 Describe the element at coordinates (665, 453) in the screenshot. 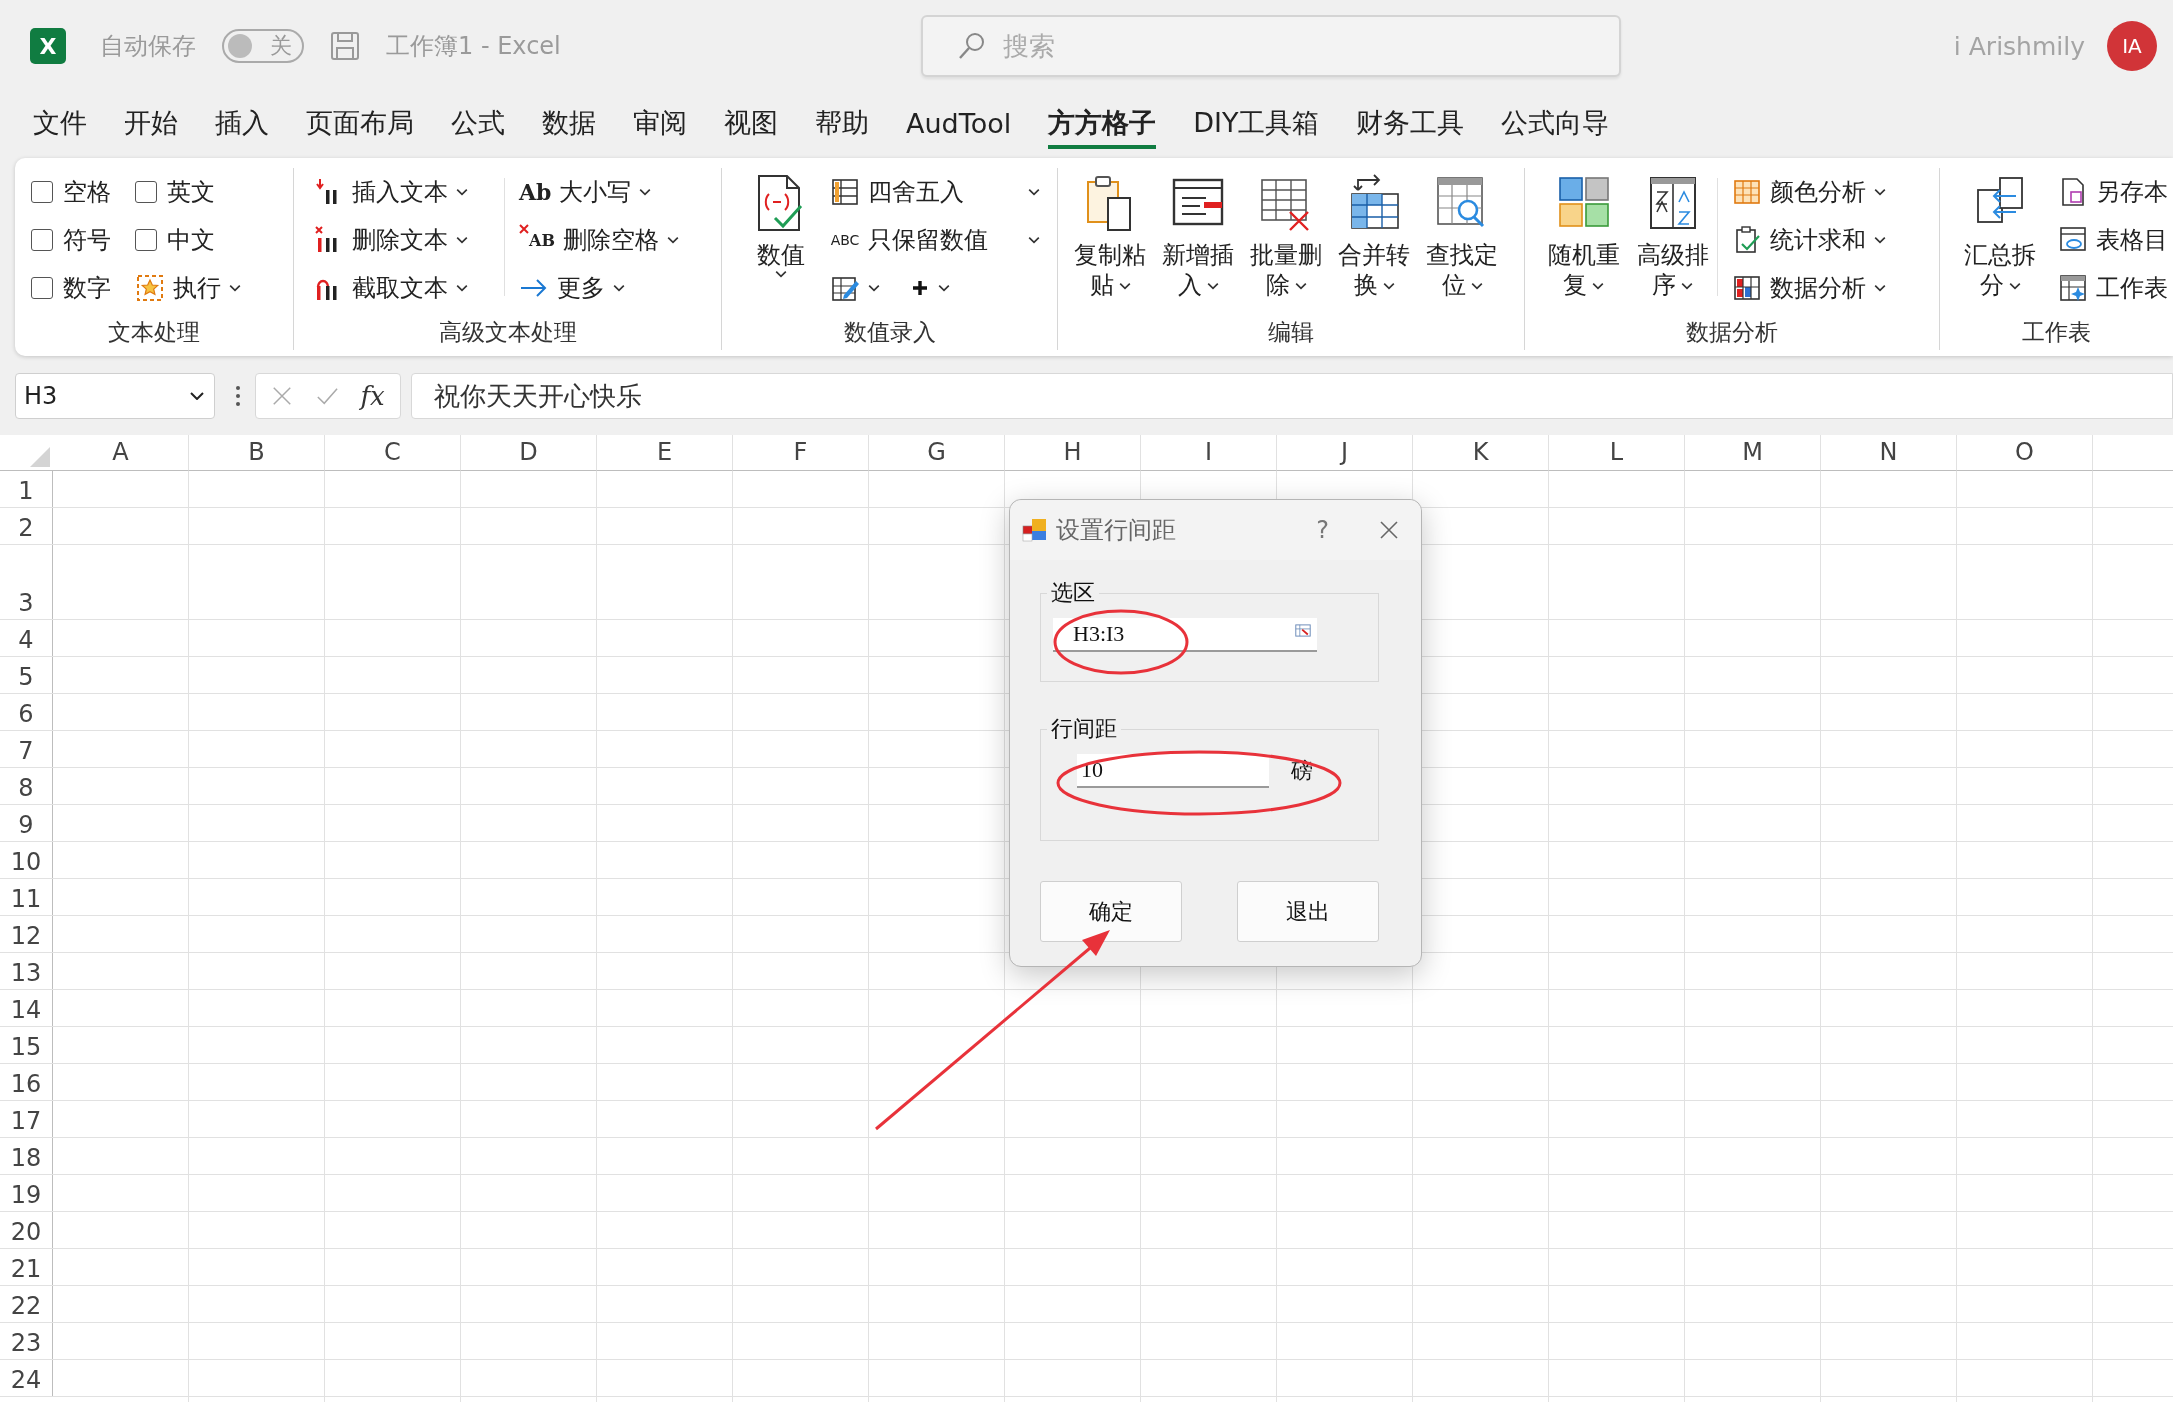

I see `column-header: E` at that location.